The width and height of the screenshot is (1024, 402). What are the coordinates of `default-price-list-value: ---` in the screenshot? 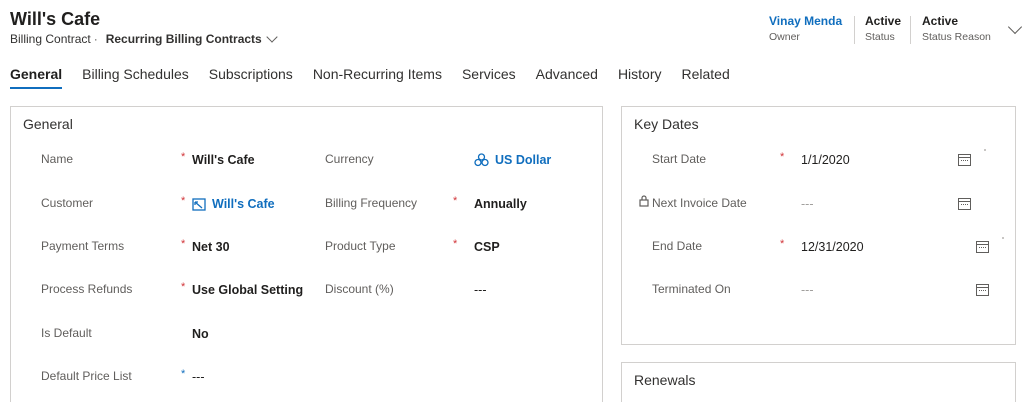 It's located at (198, 377).